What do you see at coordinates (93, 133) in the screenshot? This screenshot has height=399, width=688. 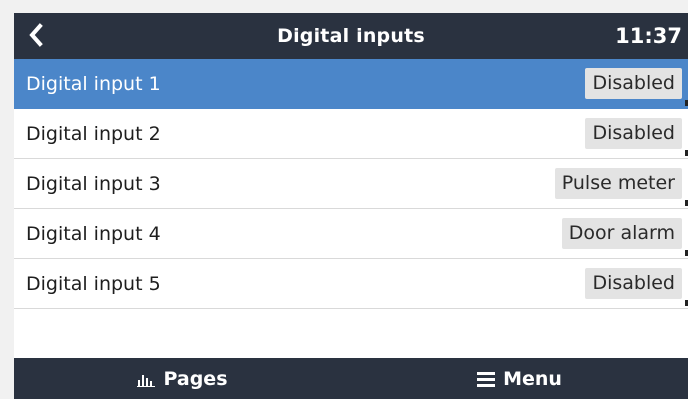 I see `list-item-label: Digital input 2` at bounding box center [93, 133].